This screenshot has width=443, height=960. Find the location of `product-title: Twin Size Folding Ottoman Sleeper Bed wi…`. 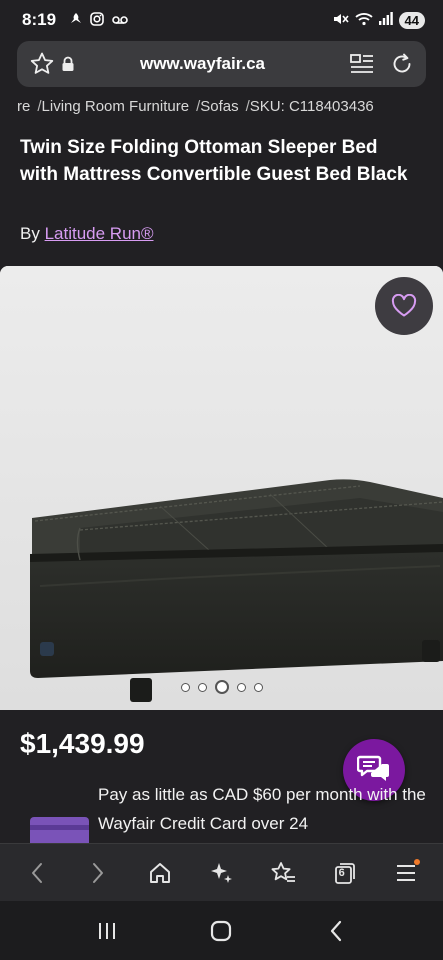

product-title: Twin Size Folding Ottoman Sleeper Bed wi… is located at coordinates (214, 161).